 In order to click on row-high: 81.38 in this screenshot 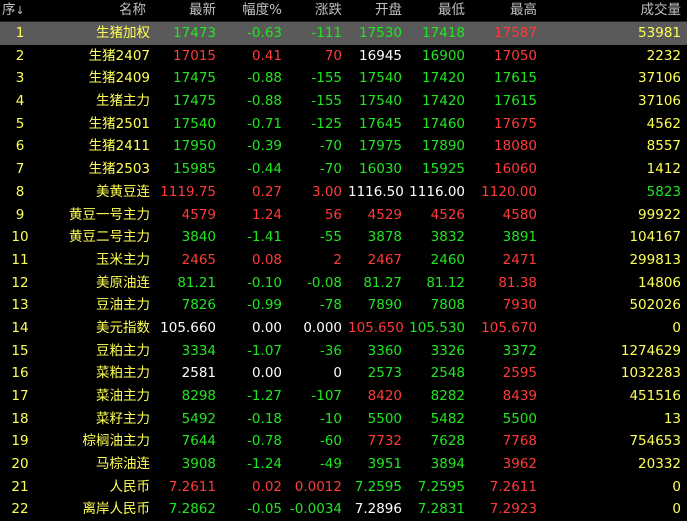, I will do `click(517, 282)`.